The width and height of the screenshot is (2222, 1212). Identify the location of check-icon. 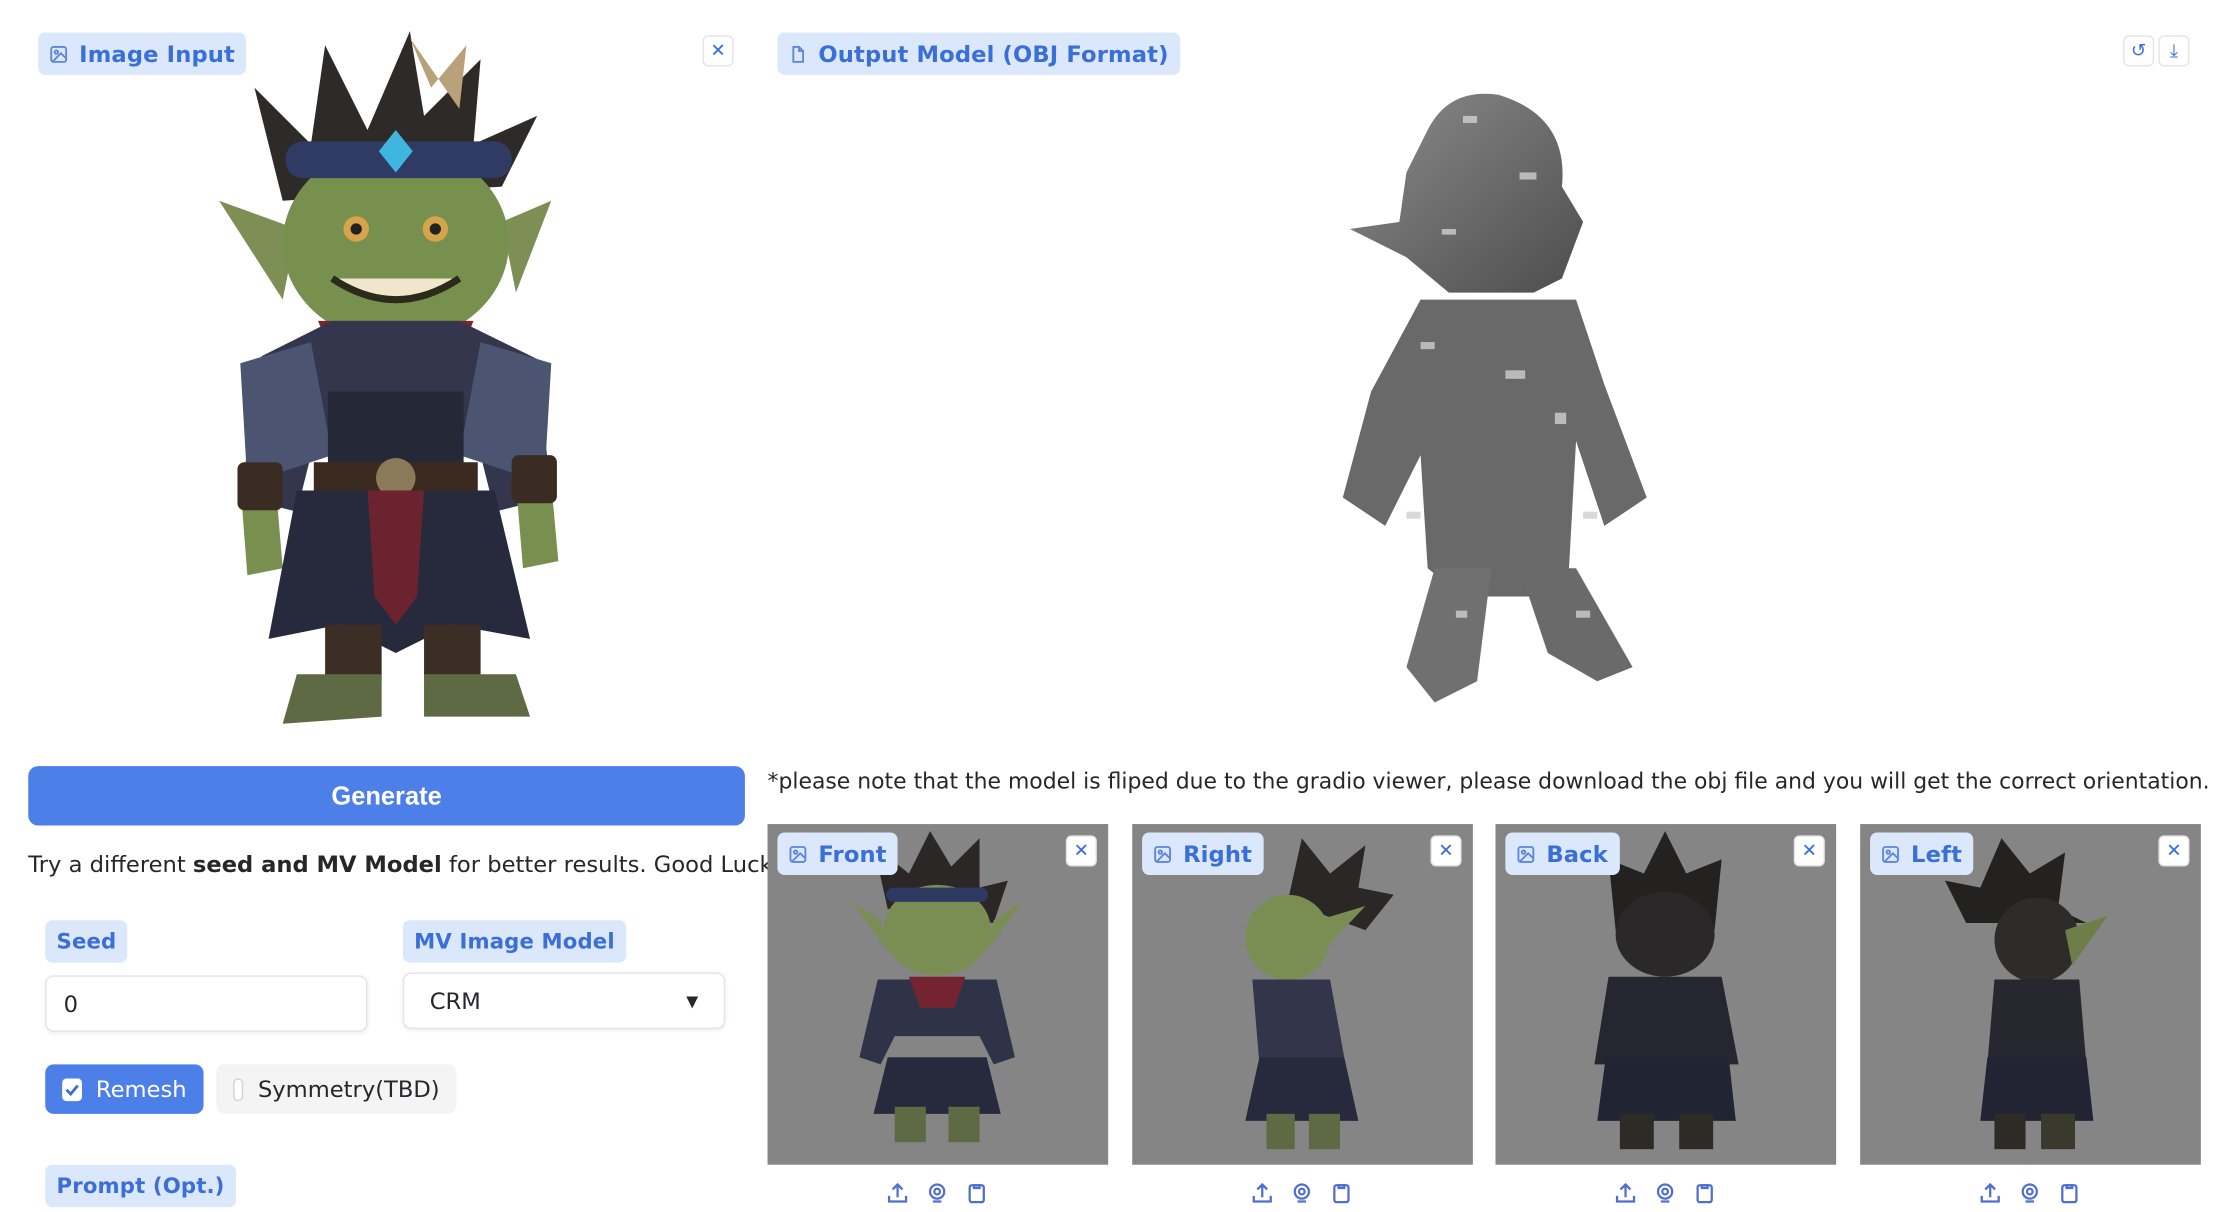
(72, 1089).